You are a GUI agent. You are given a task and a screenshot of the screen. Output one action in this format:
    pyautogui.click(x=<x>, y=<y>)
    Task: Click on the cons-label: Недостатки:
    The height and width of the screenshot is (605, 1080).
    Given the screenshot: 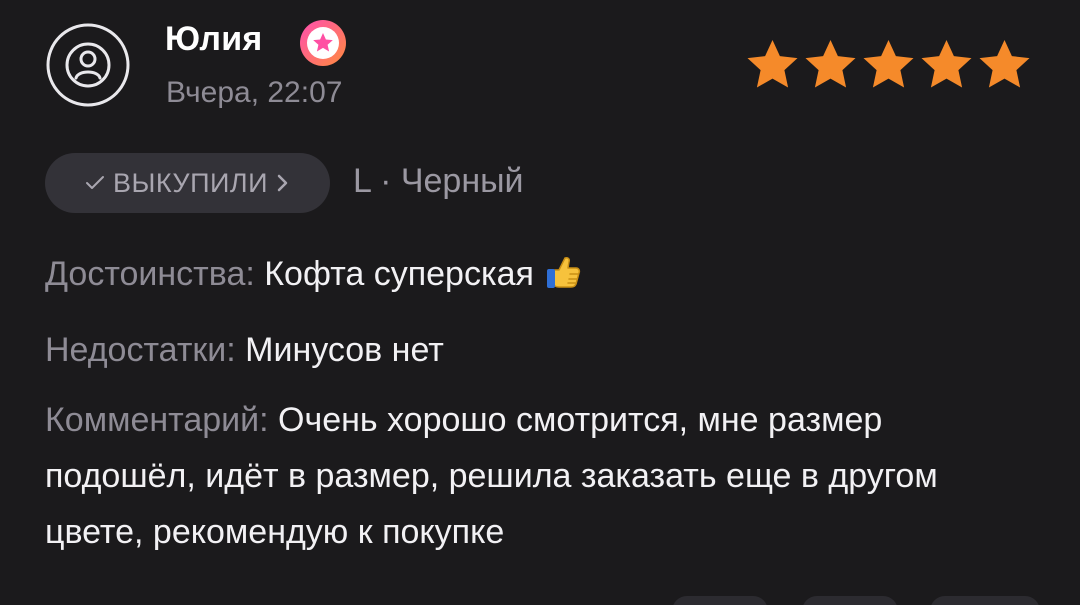 What is the action you would take?
    pyautogui.click(x=140, y=350)
    